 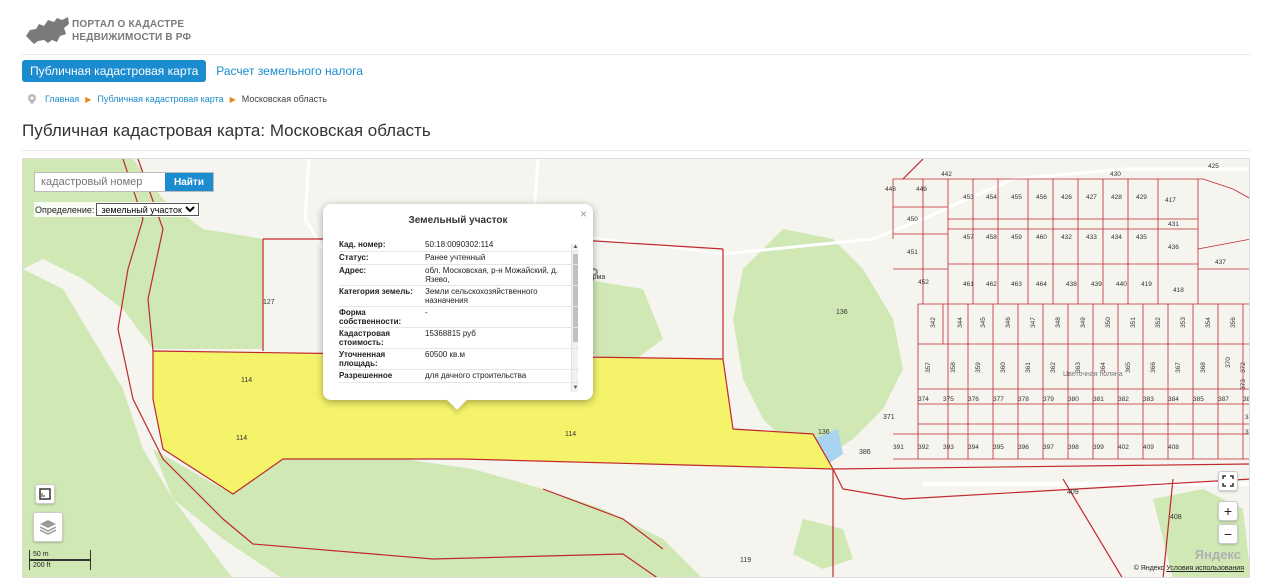 What do you see at coordinates (1091, 237) in the screenshot?
I see `lot-number: 433` at bounding box center [1091, 237].